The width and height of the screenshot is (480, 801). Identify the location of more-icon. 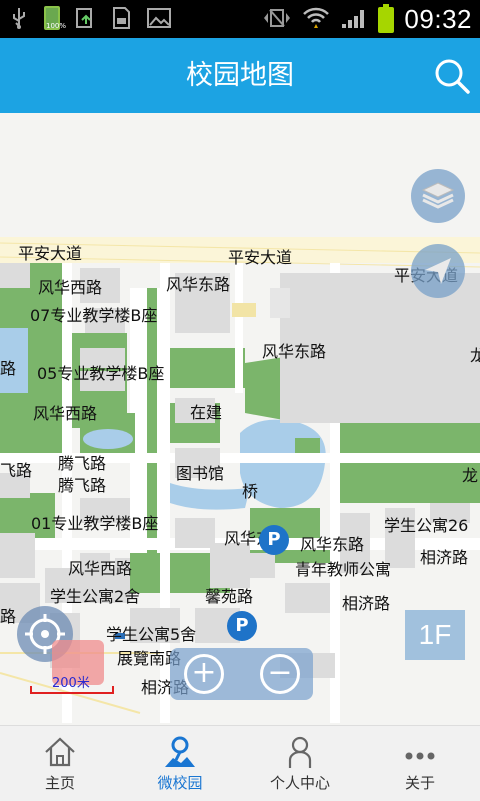
(420, 756).